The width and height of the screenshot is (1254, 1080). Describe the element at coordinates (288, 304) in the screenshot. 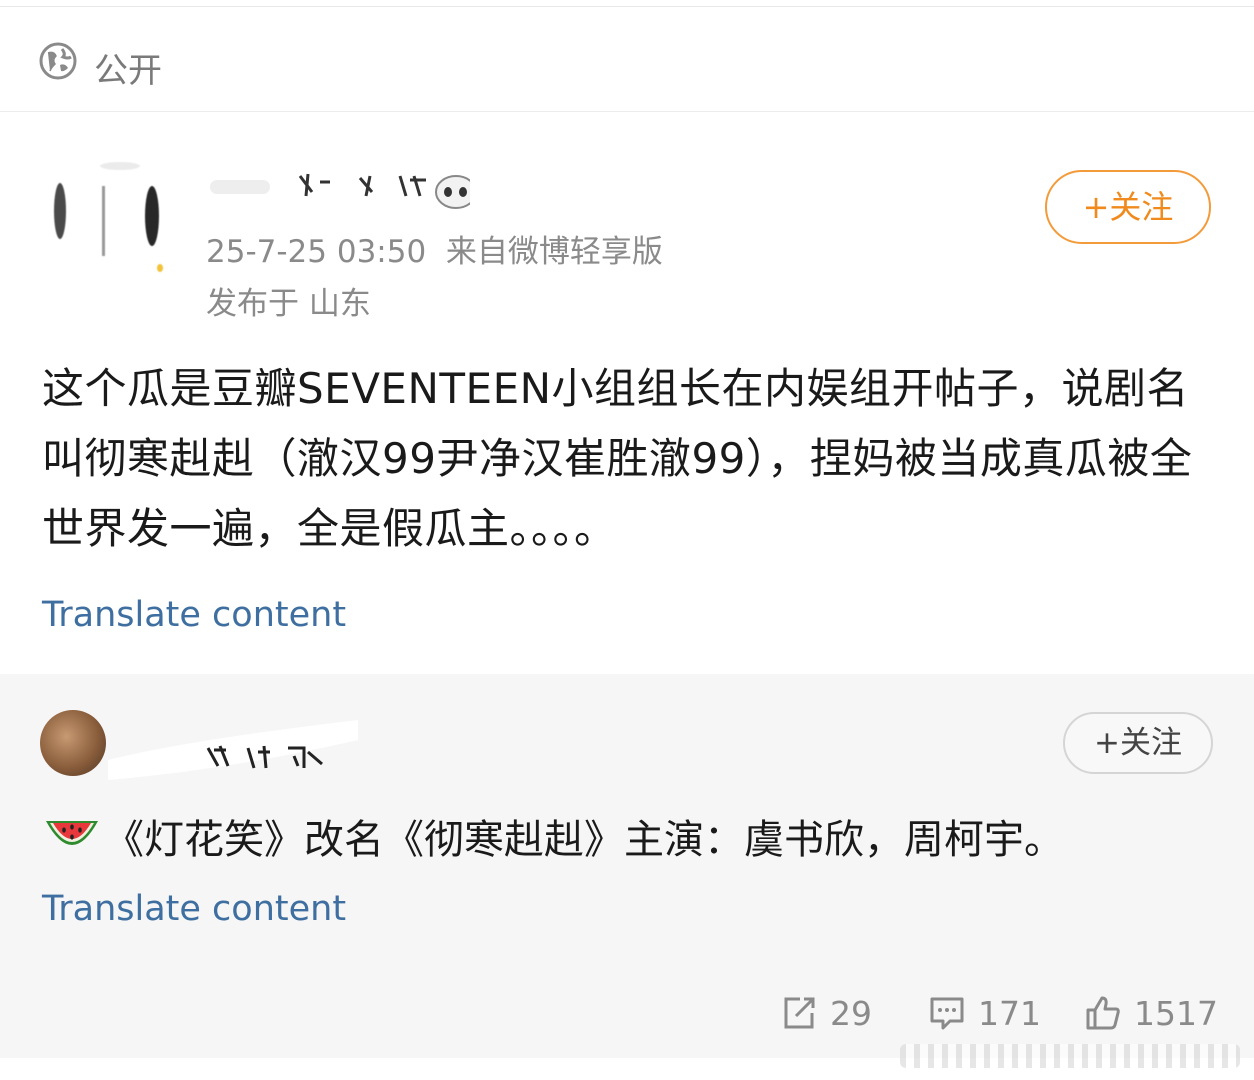

I see `post-location: 发布于 山东` at that location.